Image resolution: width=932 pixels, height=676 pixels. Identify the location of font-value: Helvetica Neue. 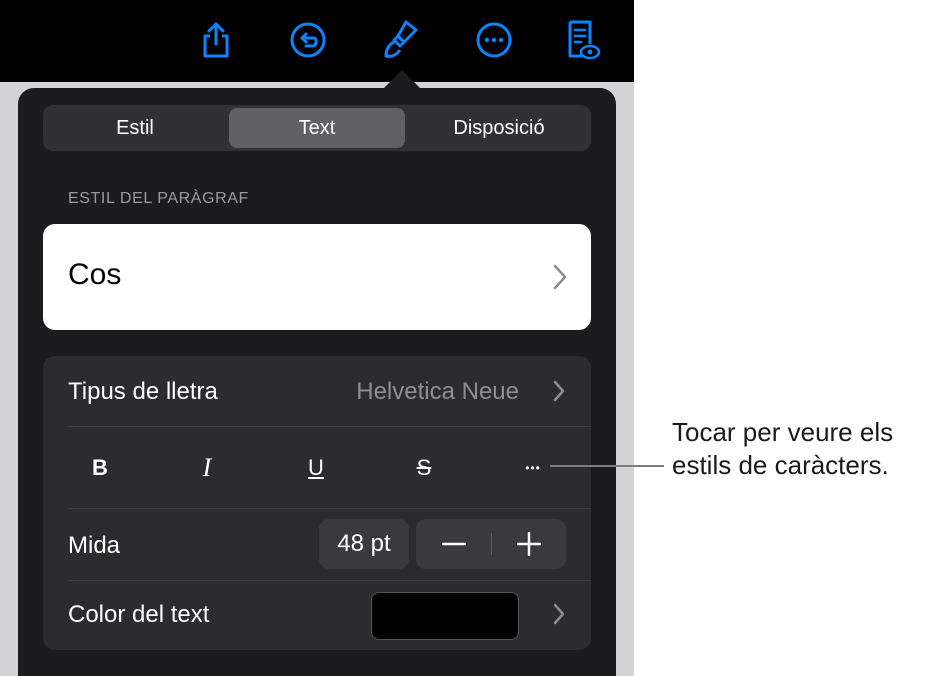
(437, 391).